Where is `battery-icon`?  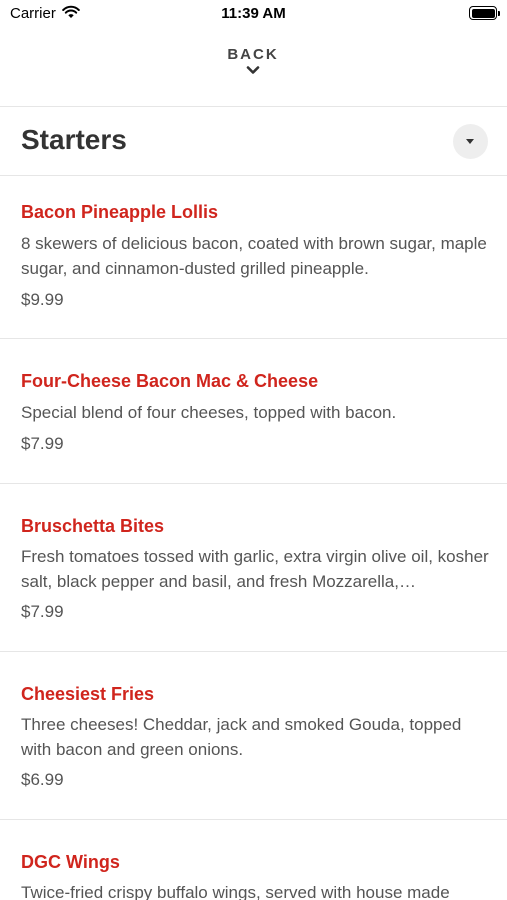
battery-icon is located at coordinates (484, 13).